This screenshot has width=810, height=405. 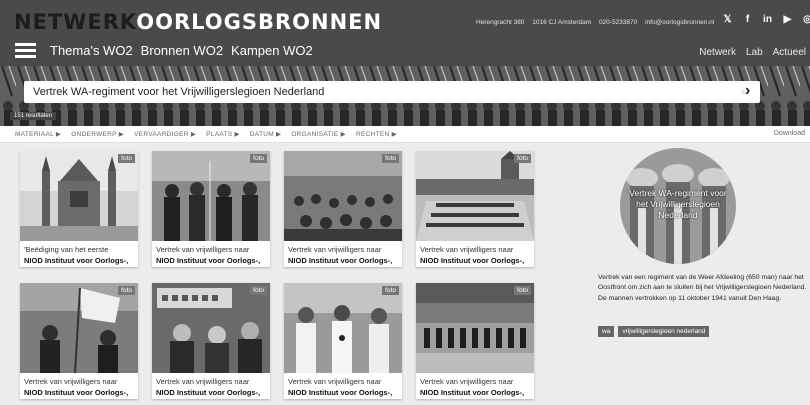 I want to click on twitter-icon: 𝕏, so click(x=727, y=19).